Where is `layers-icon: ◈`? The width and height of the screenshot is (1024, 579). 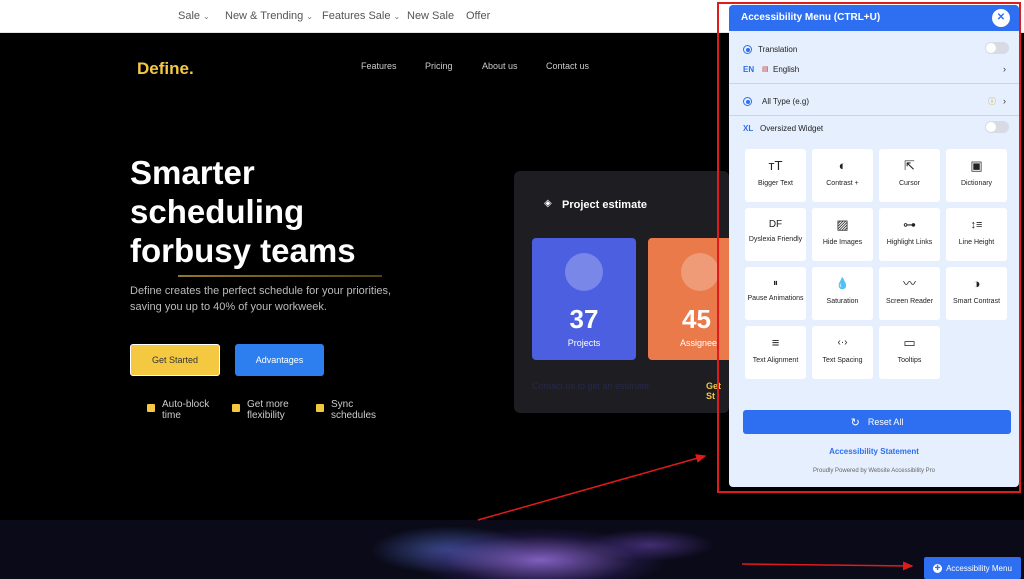 layers-icon: ◈ is located at coordinates (548, 203).